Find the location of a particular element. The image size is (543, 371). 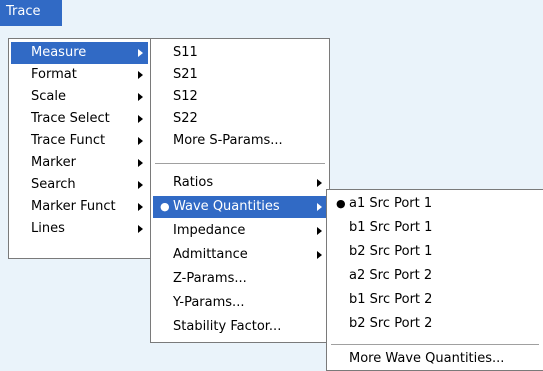

menu-item-admittance: Admittance is located at coordinates (240, 255).